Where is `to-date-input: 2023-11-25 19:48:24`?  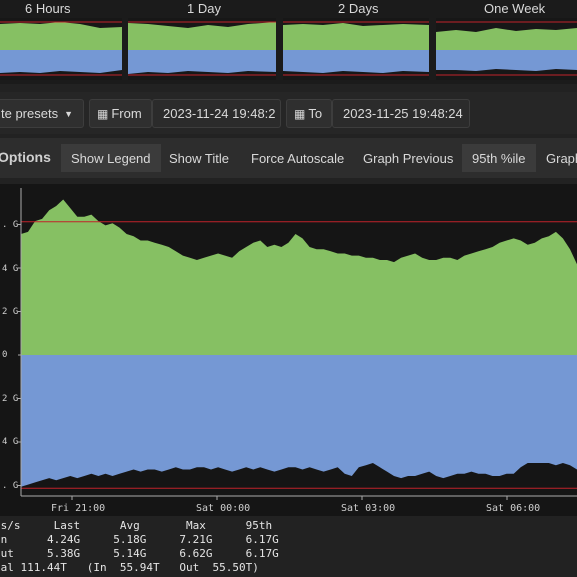
to-date-input: 2023-11-25 19:48:24 is located at coordinates (401, 113).